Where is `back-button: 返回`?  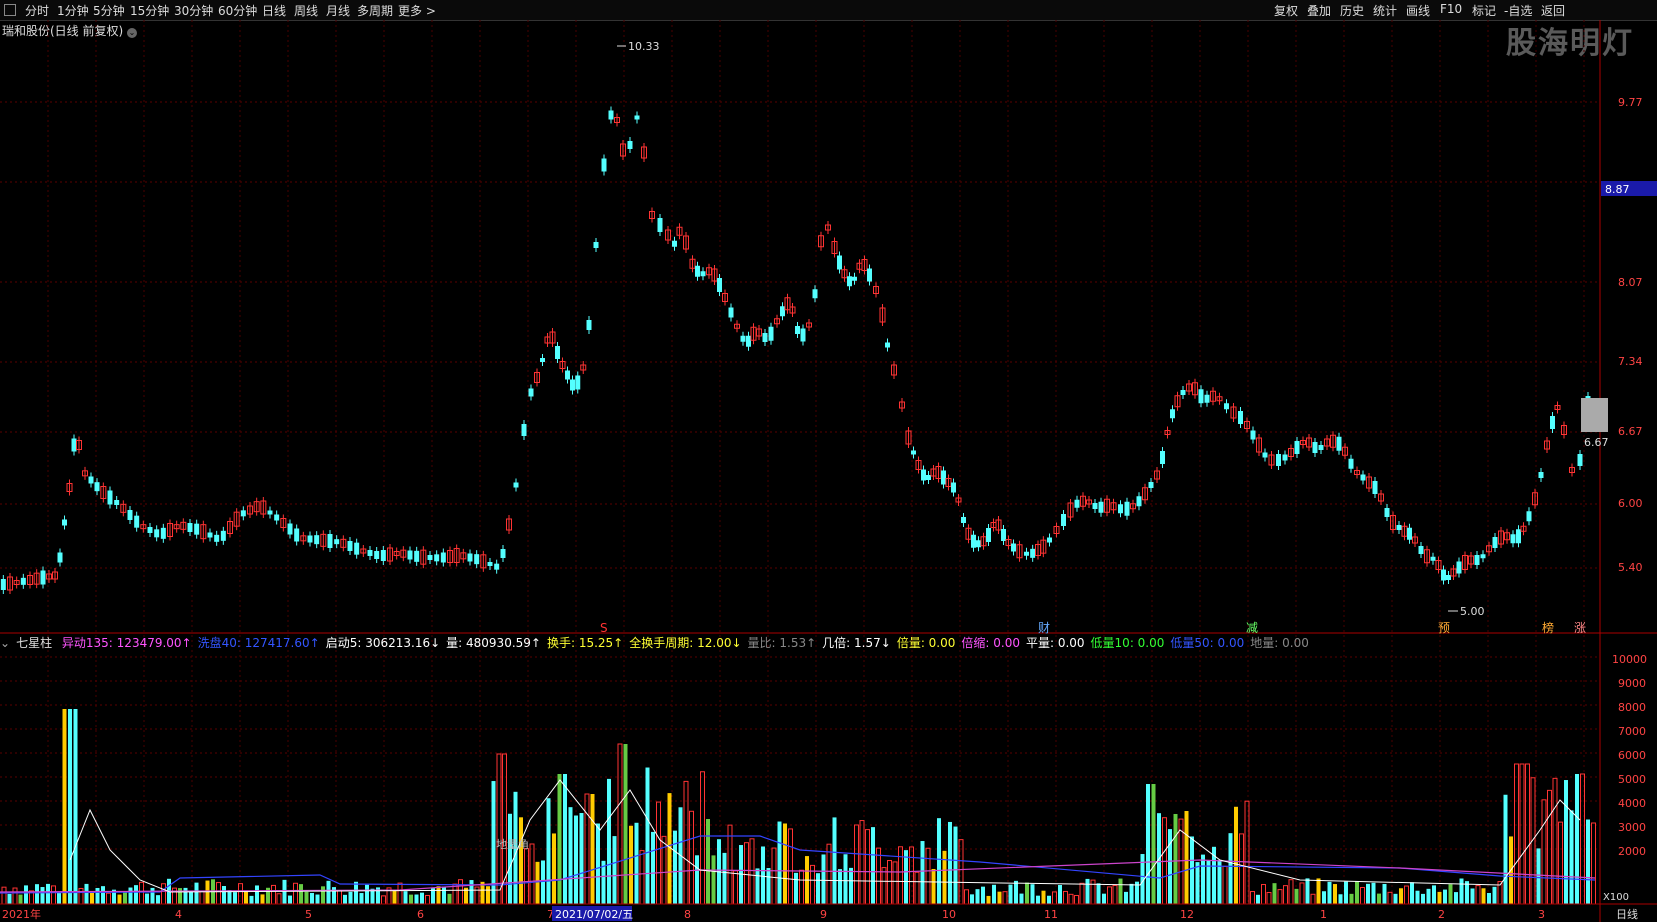 back-button: 返回 is located at coordinates (1553, 10).